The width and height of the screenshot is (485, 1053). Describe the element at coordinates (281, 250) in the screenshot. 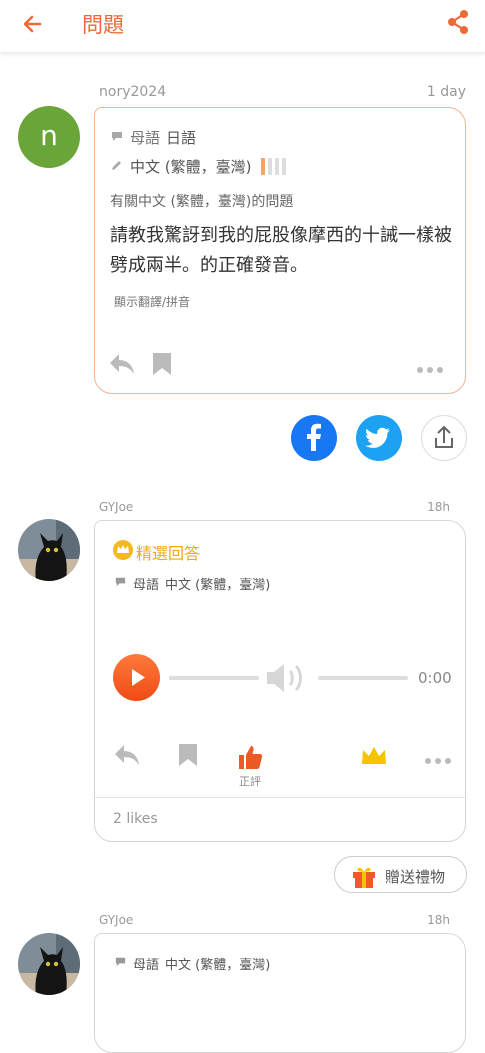

I see `question-text: 請教我驚訝到我的屁股像摩西的十誡一樣被劈成兩半。的正確發音。` at that location.